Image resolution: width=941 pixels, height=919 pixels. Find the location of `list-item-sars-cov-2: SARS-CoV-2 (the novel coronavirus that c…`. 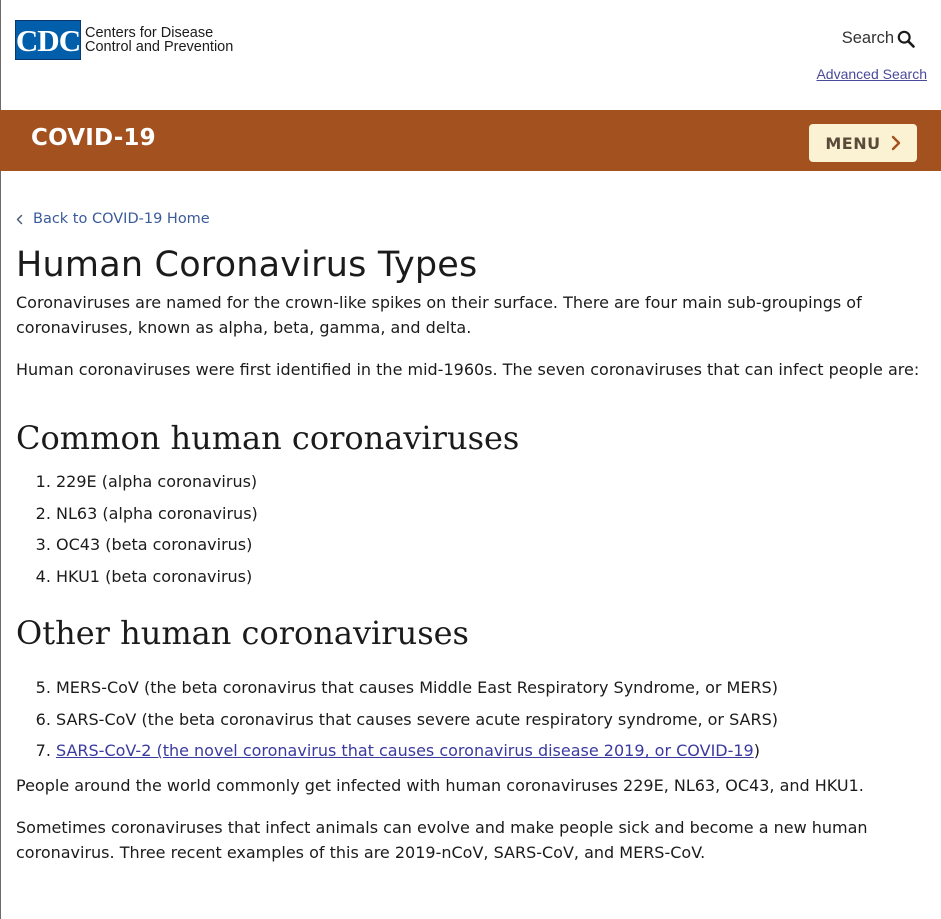

list-item-sars-cov-2: SARS-CoV-2 (the novel coronavirus that c… is located at coordinates (488, 751).